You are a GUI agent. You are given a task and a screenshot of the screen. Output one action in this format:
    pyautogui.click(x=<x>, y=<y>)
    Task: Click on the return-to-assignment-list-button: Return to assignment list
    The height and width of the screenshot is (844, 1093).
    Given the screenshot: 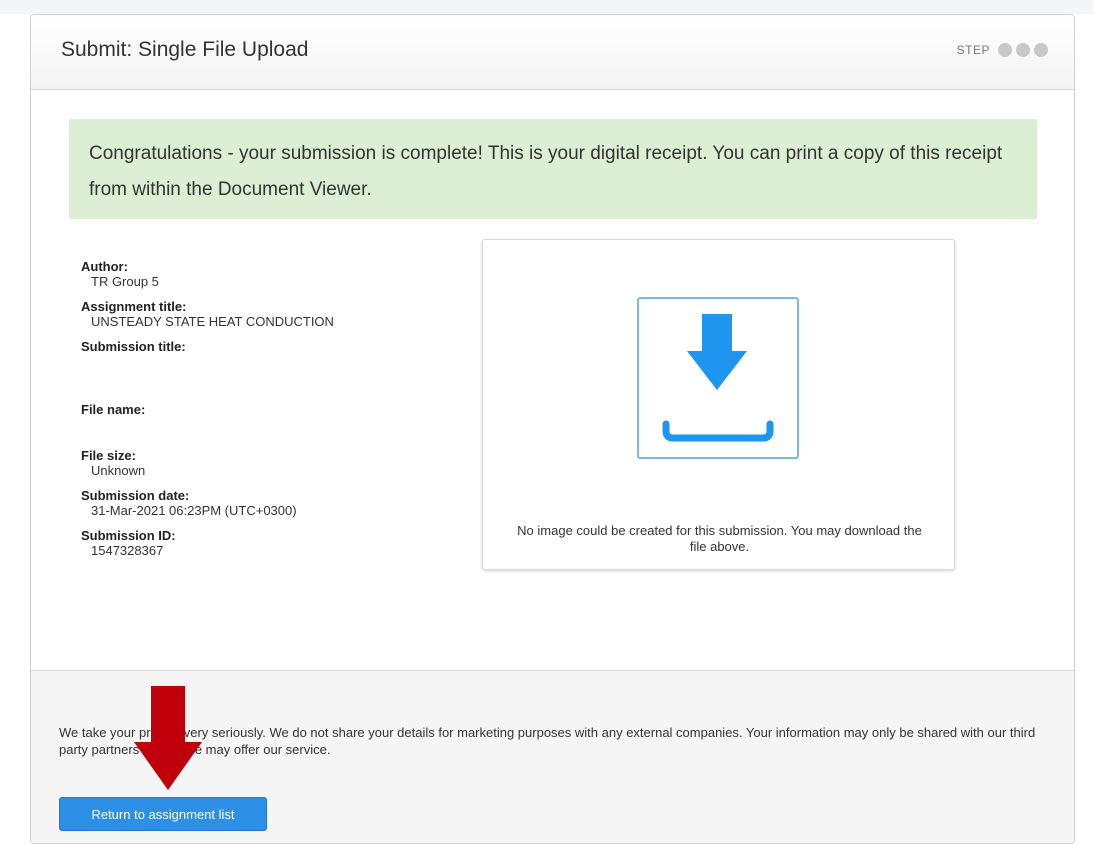 What is the action you would take?
    pyautogui.click(x=163, y=814)
    